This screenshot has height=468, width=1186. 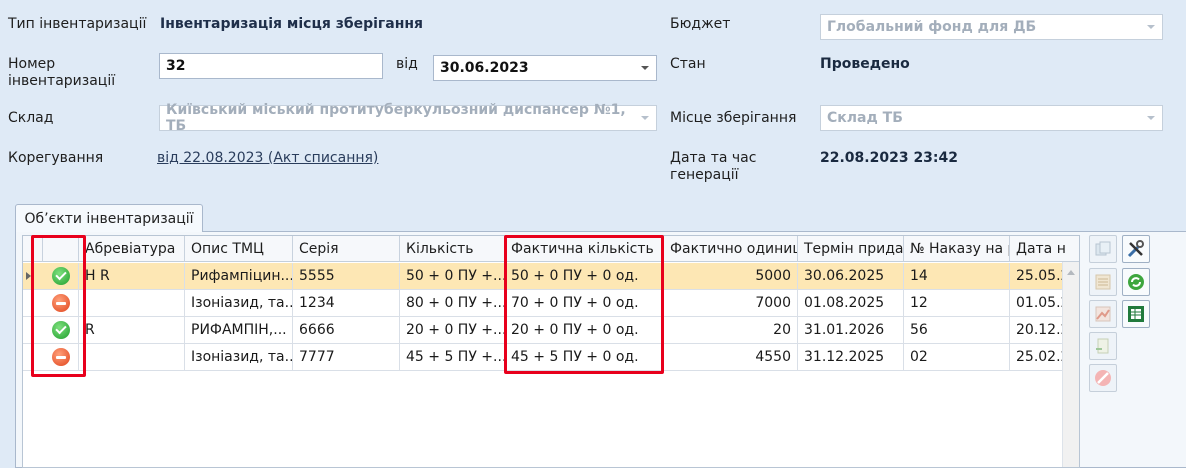 I want to click on cell-abbr: R, so click(x=132, y=330).